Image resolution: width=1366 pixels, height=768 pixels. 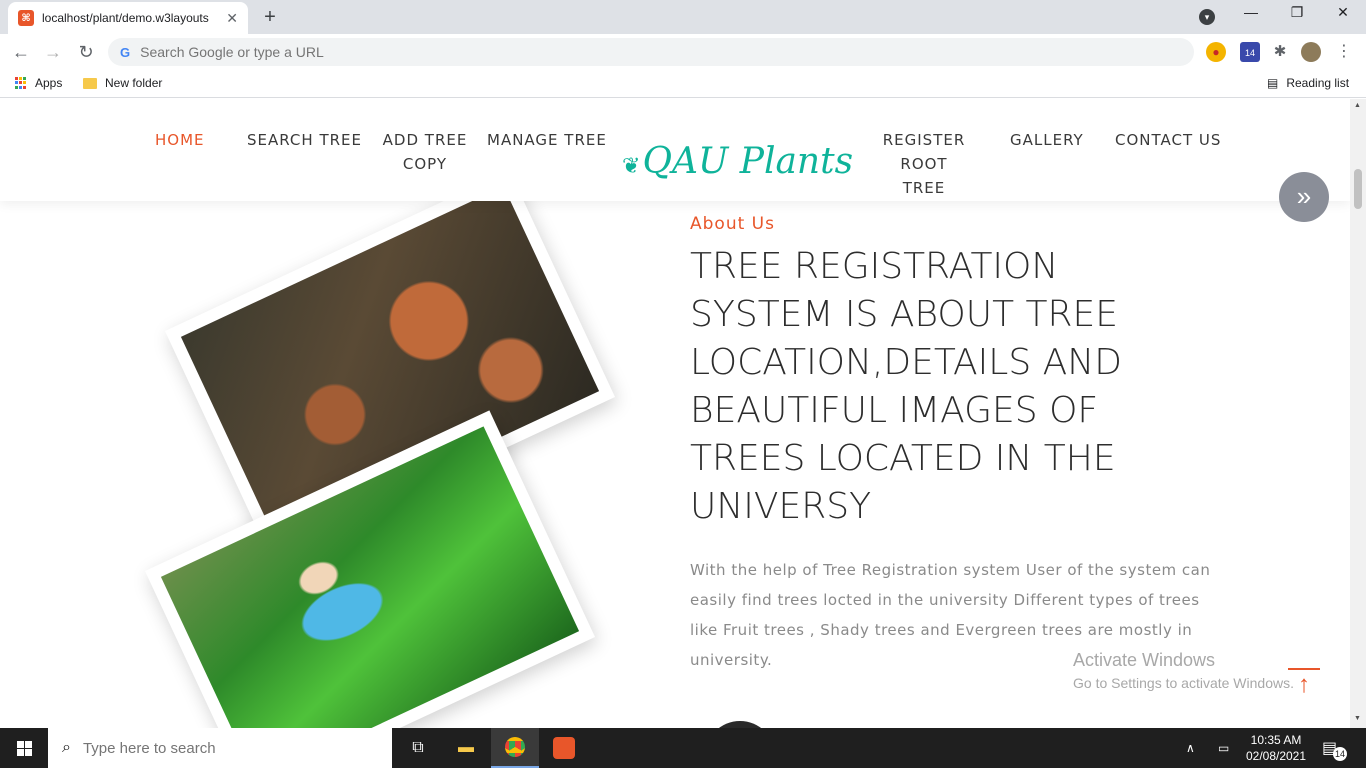 I want to click on bookmark-folder-label: New folder, so click(x=134, y=83).